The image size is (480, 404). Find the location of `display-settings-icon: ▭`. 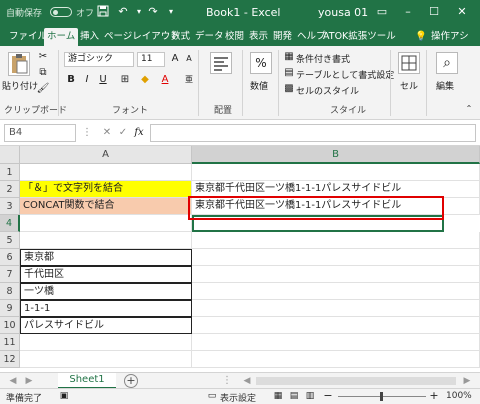

display-settings-icon: ▭ is located at coordinates (212, 396).